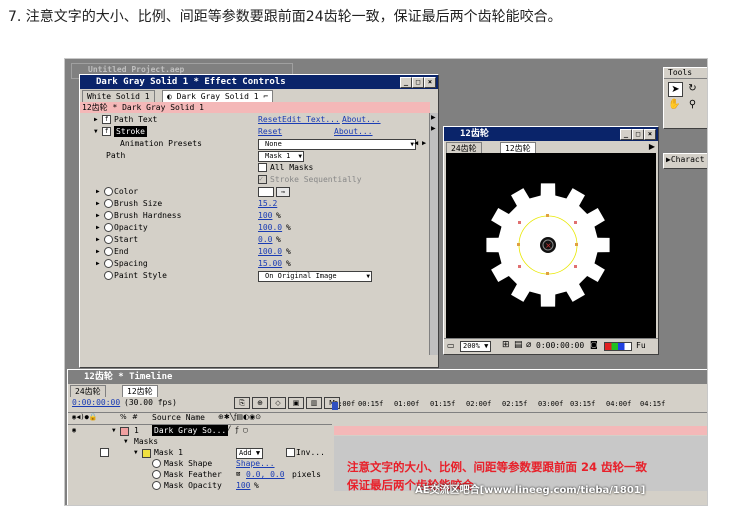 This screenshot has width=746, height=506. Describe the element at coordinates (96, 131) in the screenshot. I see `expand-stroke-icon: ▼` at that location.